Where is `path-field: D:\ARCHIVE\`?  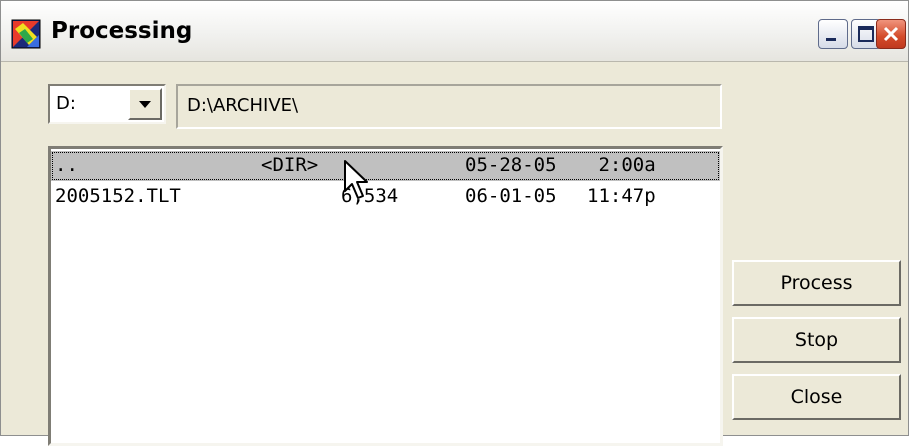 path-field: D:\ARCHIVE\ is located at coordinates (449, 106).